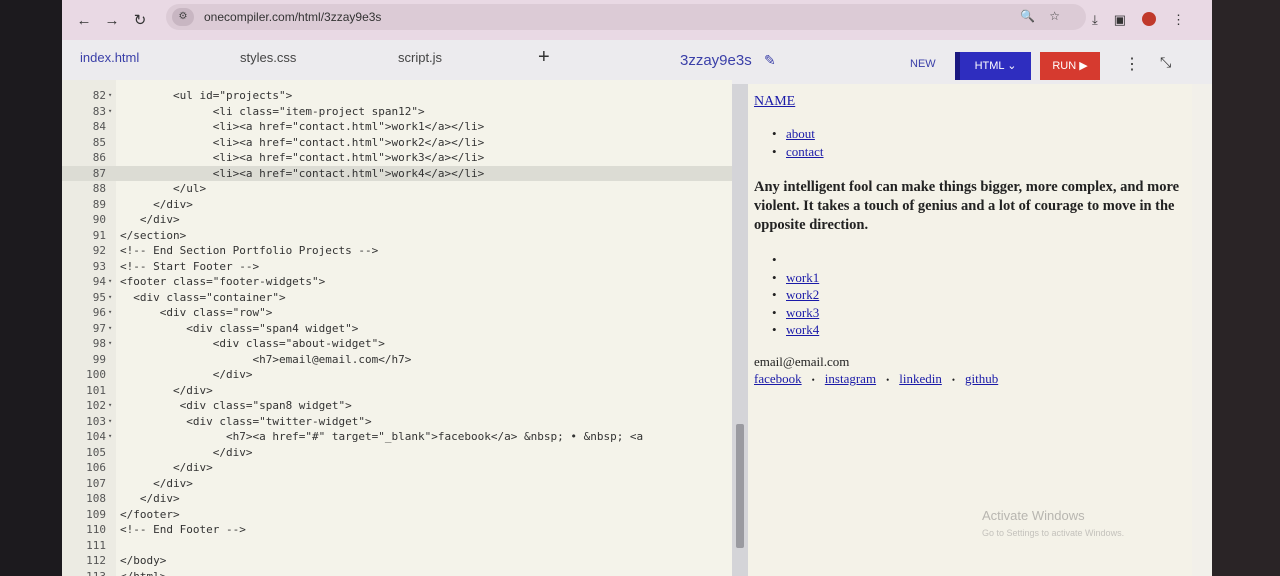 The width and height of the screenshot is (1280, 576). I want to click on add-tab-button: +, so click(544, 57).